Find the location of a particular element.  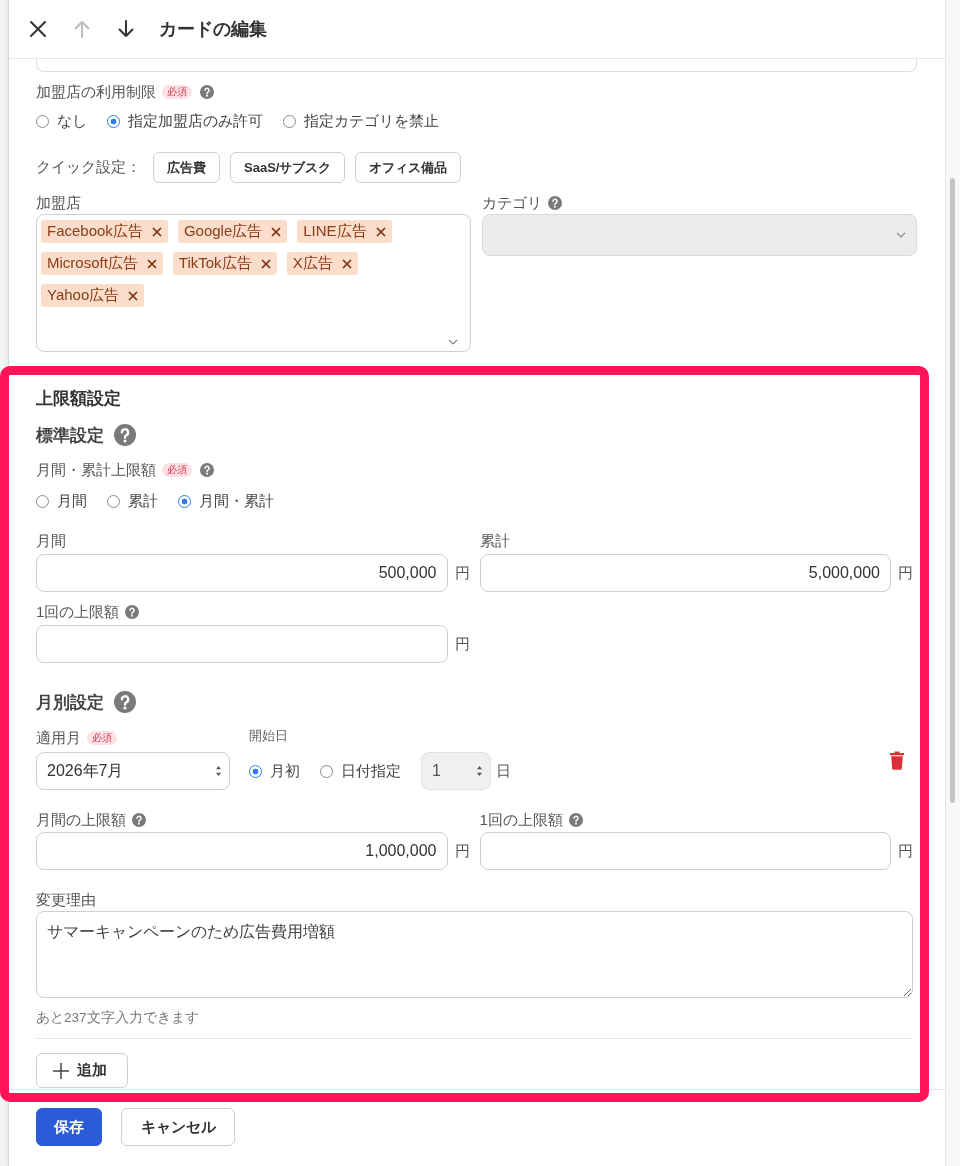

field-label: 累計 is located at coordinates (494, 541).